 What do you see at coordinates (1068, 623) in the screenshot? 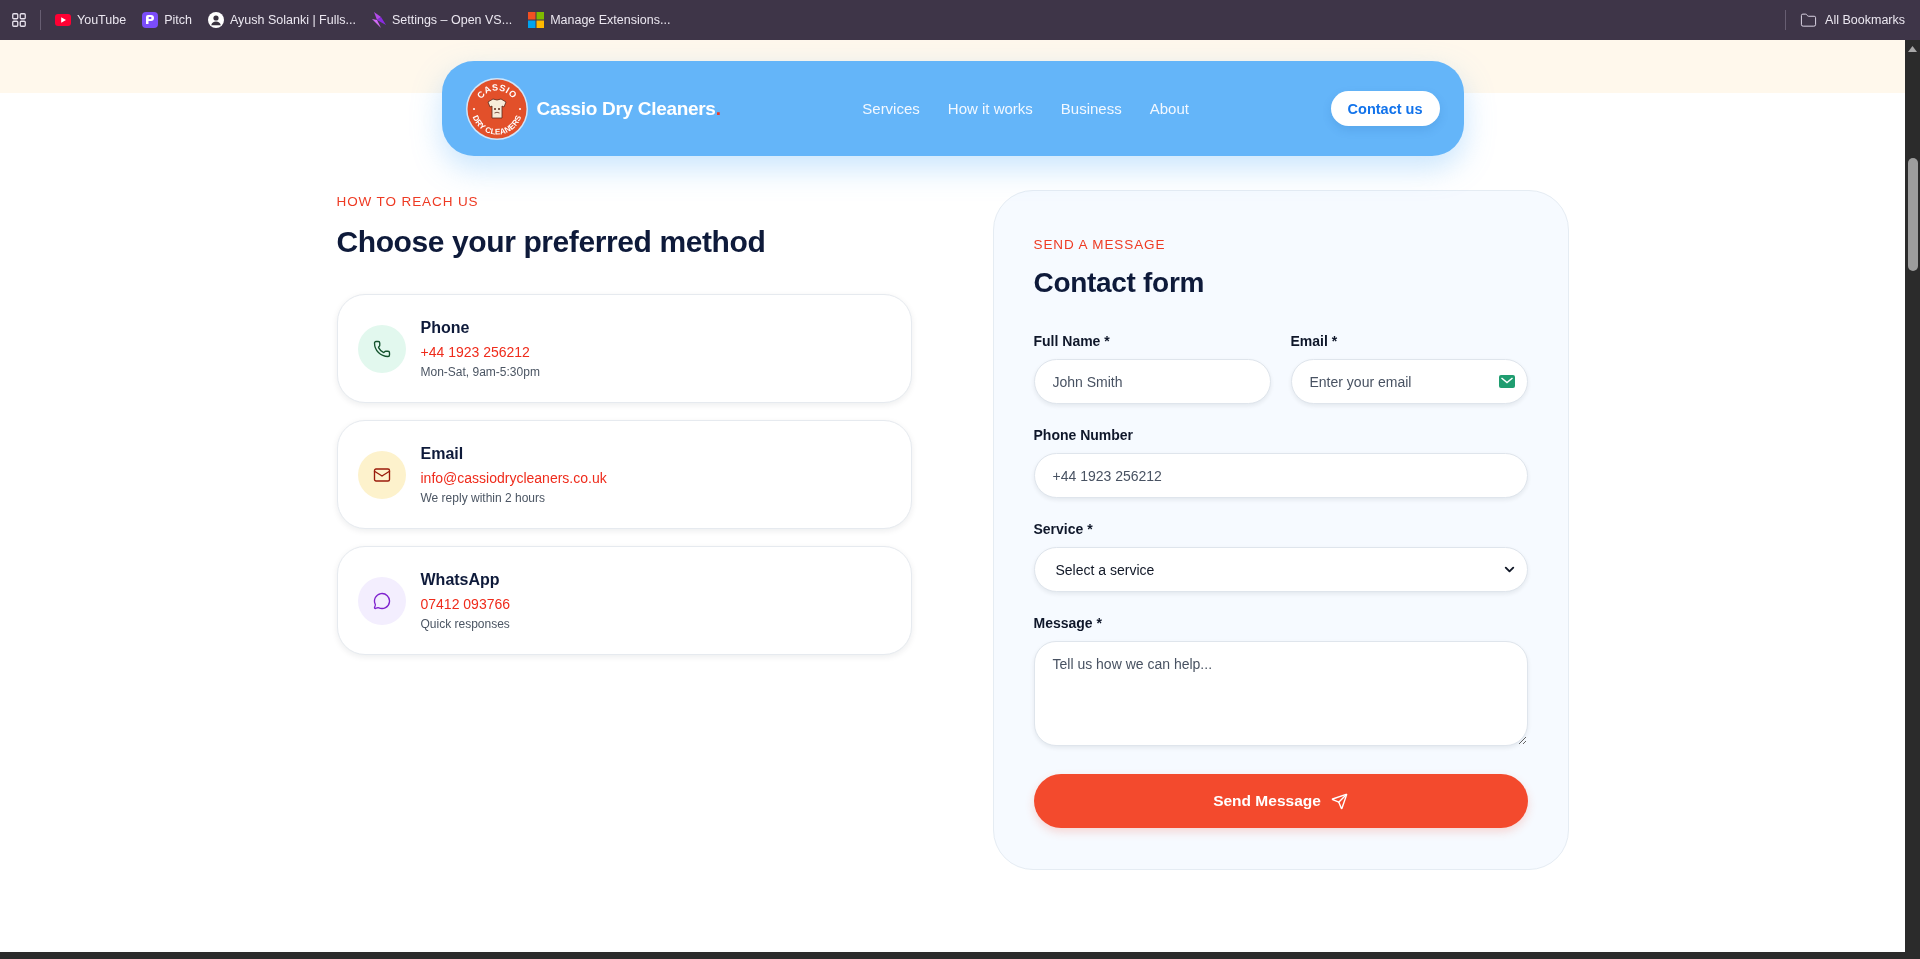
I see `field-label: Message *` at bounding box center [1068, 623].